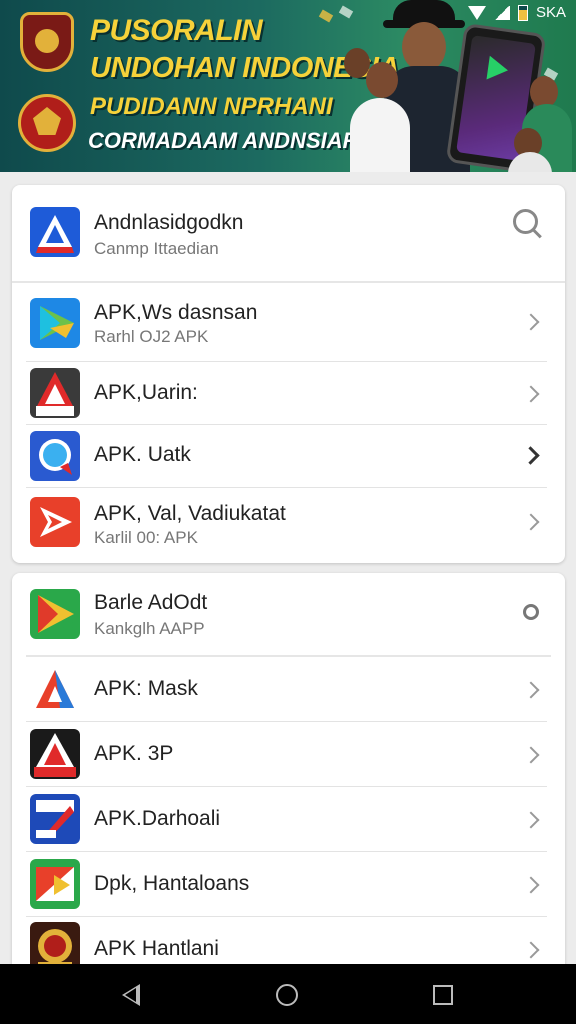 The height and width of the screenshot is (1024, 576). What do you see at coordinates (211, 106) in the screenshot?
I see `banner-line-3: PUDIDANN NPRHANI` at bounding box center [211, 106].